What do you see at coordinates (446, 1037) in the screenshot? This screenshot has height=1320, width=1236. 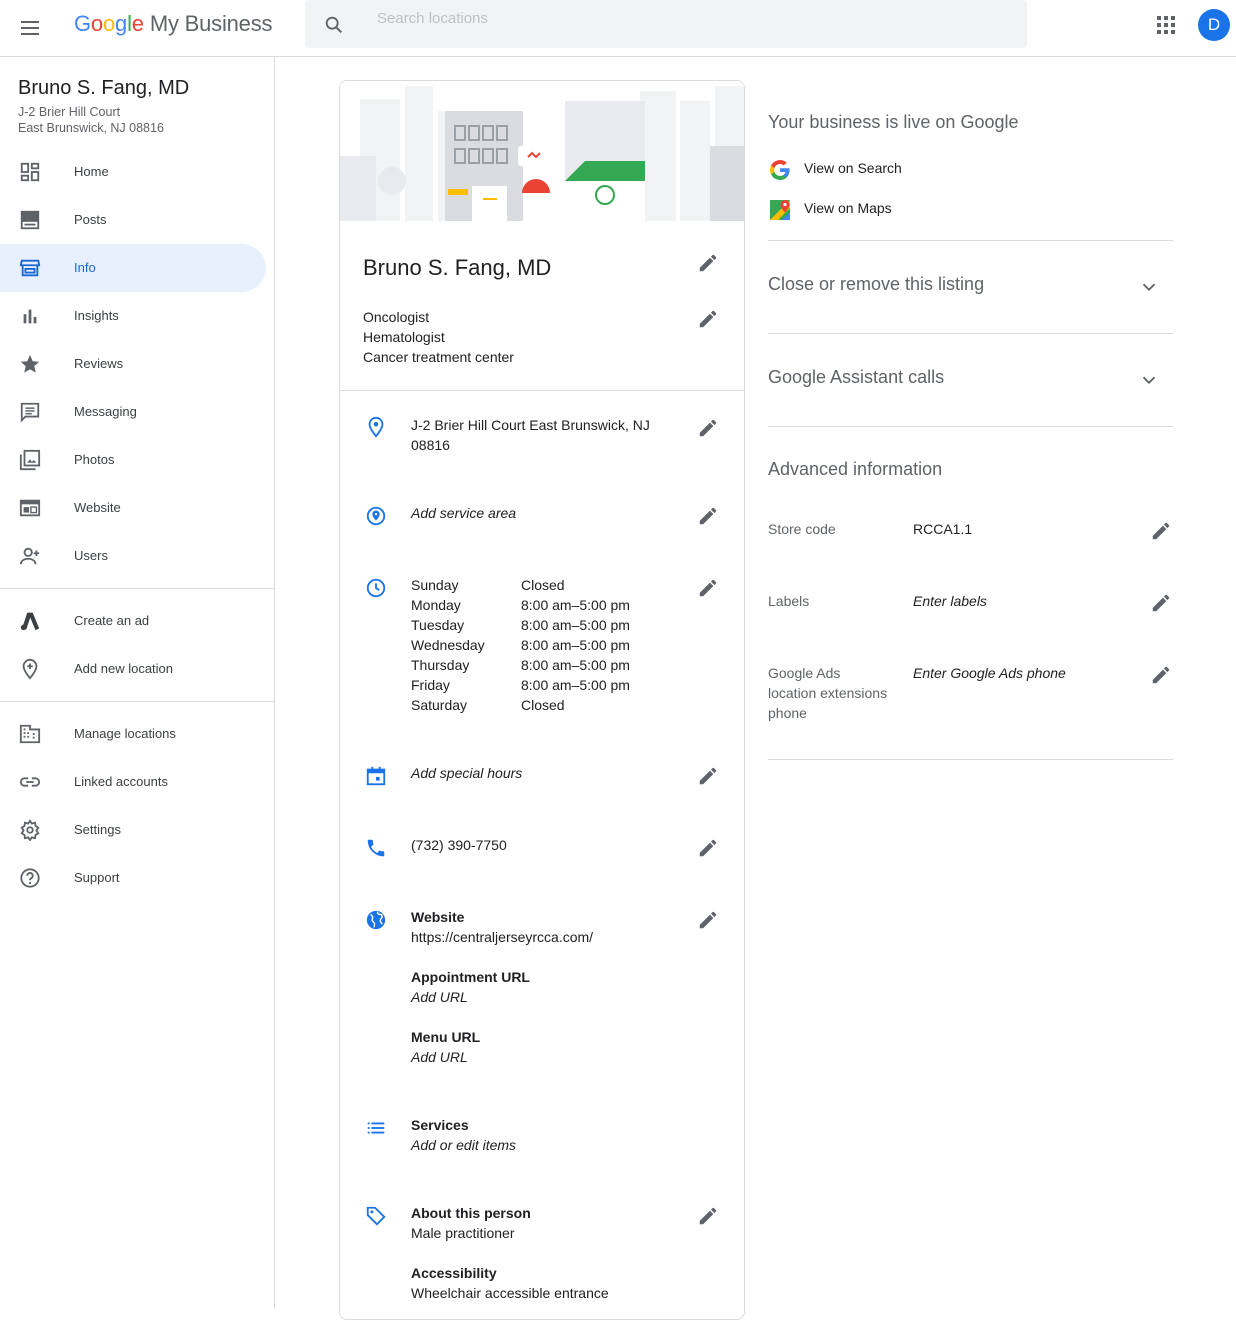 I see `menu-url-label: Menu URL` at bounding box center [446, 1037].